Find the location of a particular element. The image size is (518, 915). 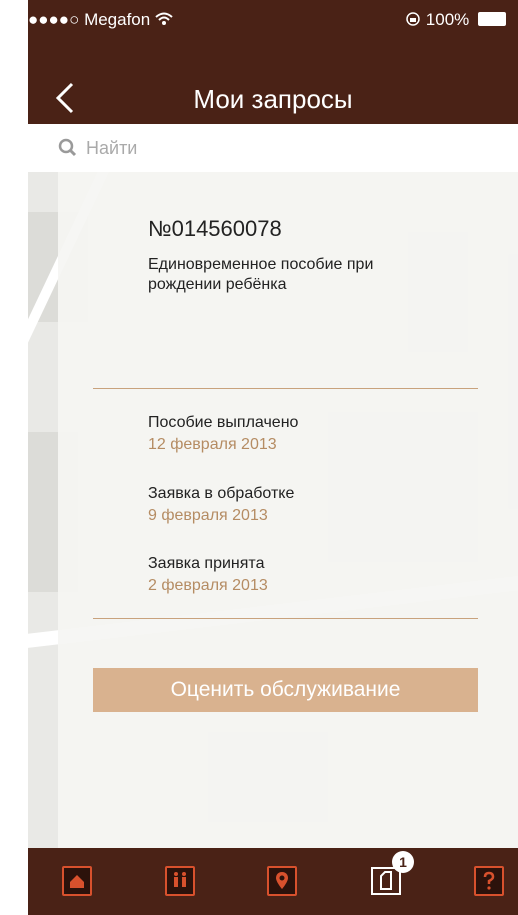

header: ●●●●○ Megafon 100% Мои запросы is located at coordinates (273, 62).